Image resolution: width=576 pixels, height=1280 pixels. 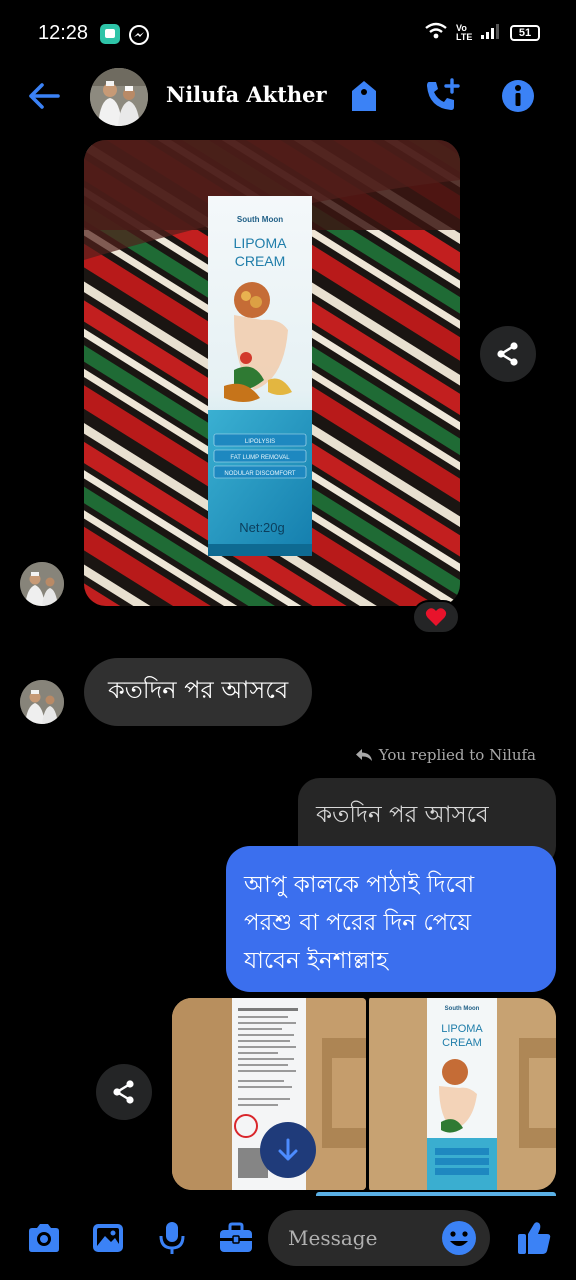 What do you see at coordinates (260, 442) in the screenshot?
I see `svg-text: LIPOLYSIS` at bounding box center [260, 442].